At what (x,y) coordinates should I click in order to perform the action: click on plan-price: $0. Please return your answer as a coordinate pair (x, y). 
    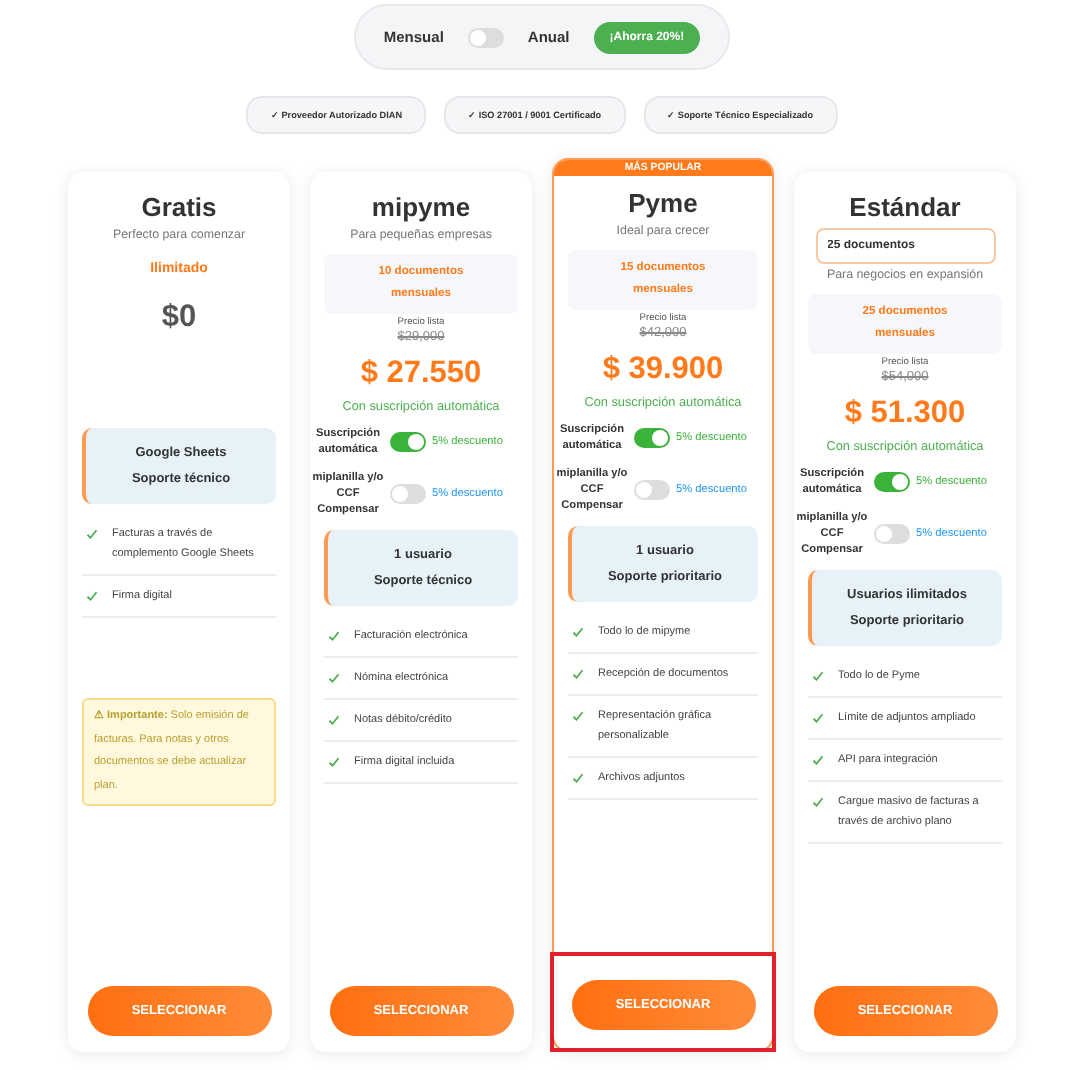
    Looking at the image, I should click on (179, 318).